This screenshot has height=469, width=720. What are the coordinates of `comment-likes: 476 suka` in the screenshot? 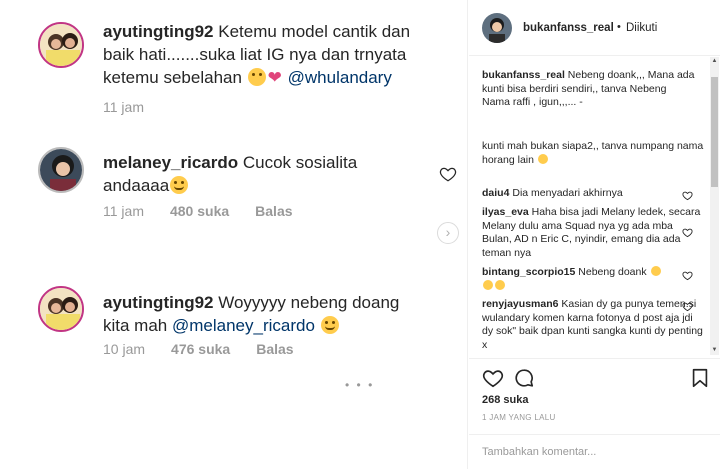 It's located at (200, 349).